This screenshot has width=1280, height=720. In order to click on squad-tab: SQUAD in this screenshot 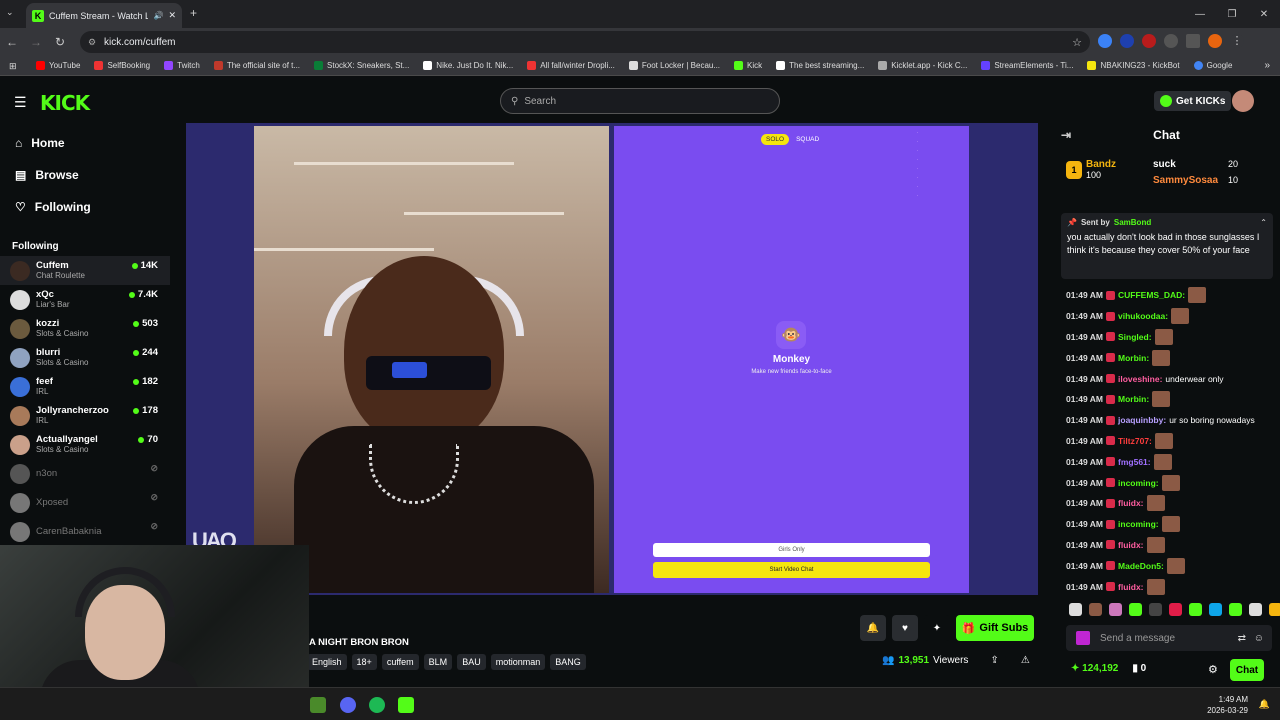, I will do `click(807, 139)`.